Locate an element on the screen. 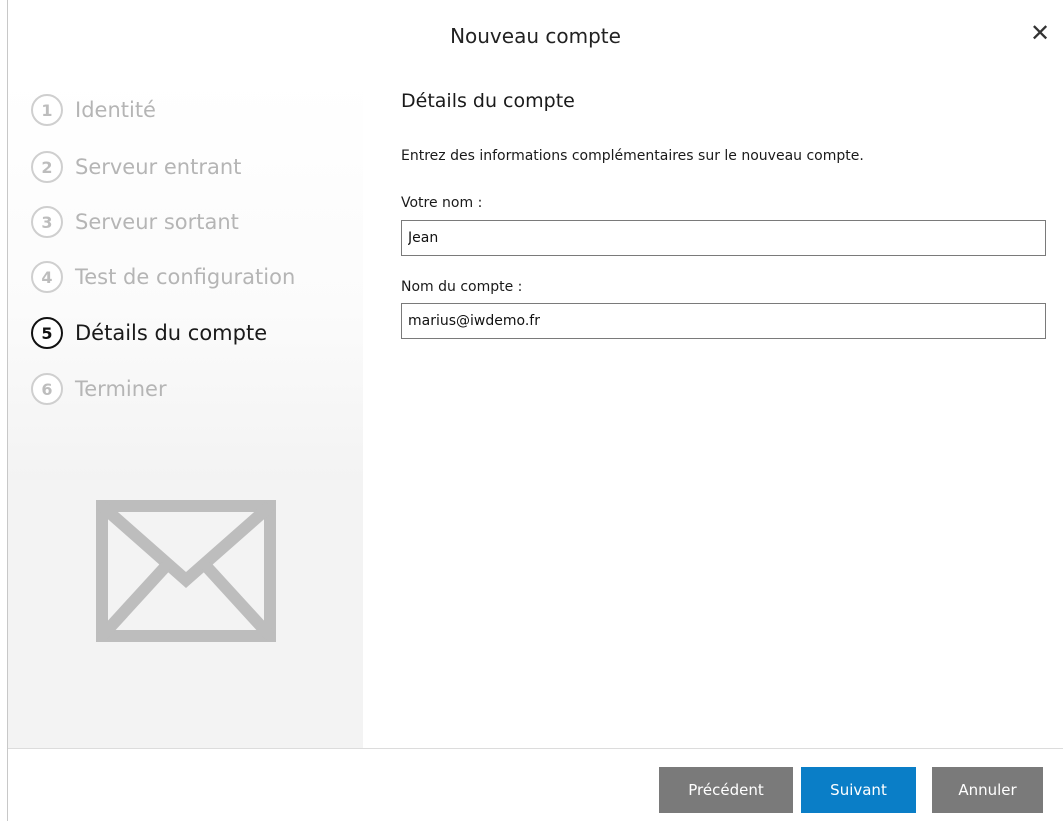 The image size is (1063, 821). your-name-input is located at coordinates (723, 238).